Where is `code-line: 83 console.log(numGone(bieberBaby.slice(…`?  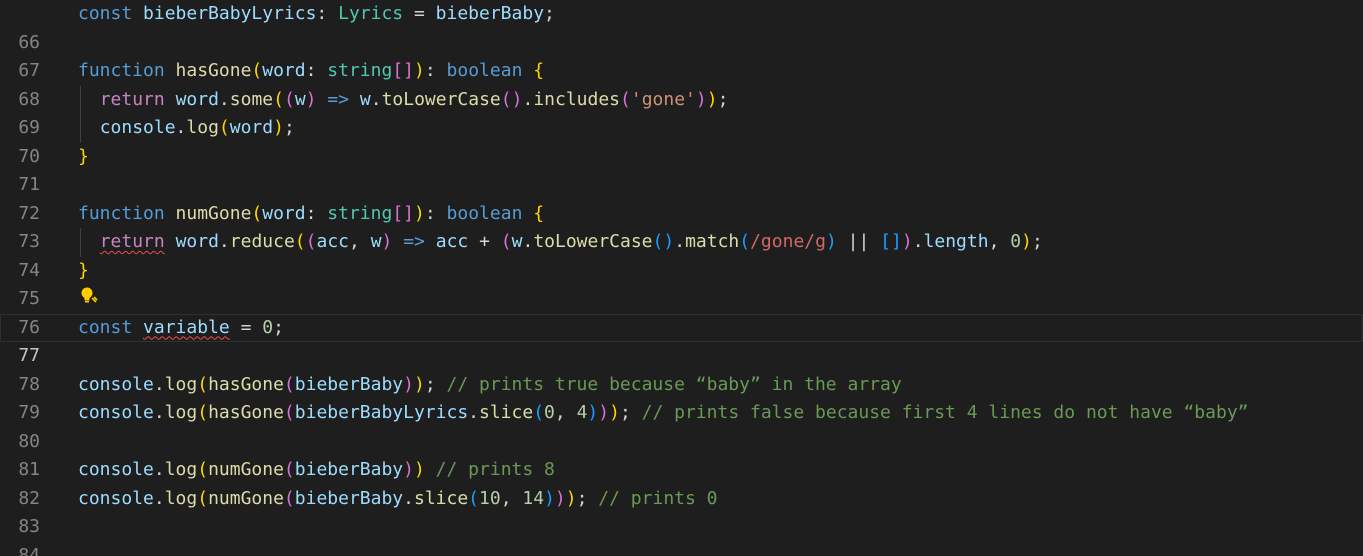
code-line: 83 console.log(numGone(bieberBaby.slice(… is located at coordinates (681, 511).